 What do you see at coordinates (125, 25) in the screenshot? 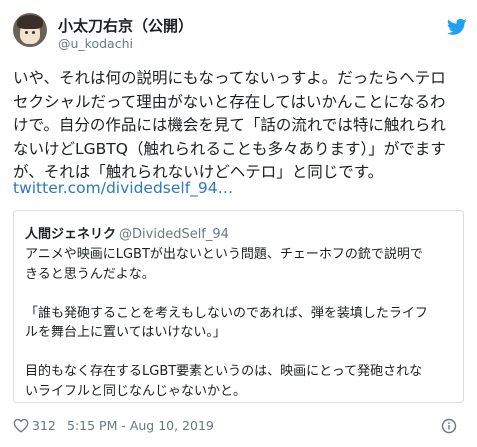
I see `author-display-name: 小太刀右京（公開）` at bounding box center [125, 25].